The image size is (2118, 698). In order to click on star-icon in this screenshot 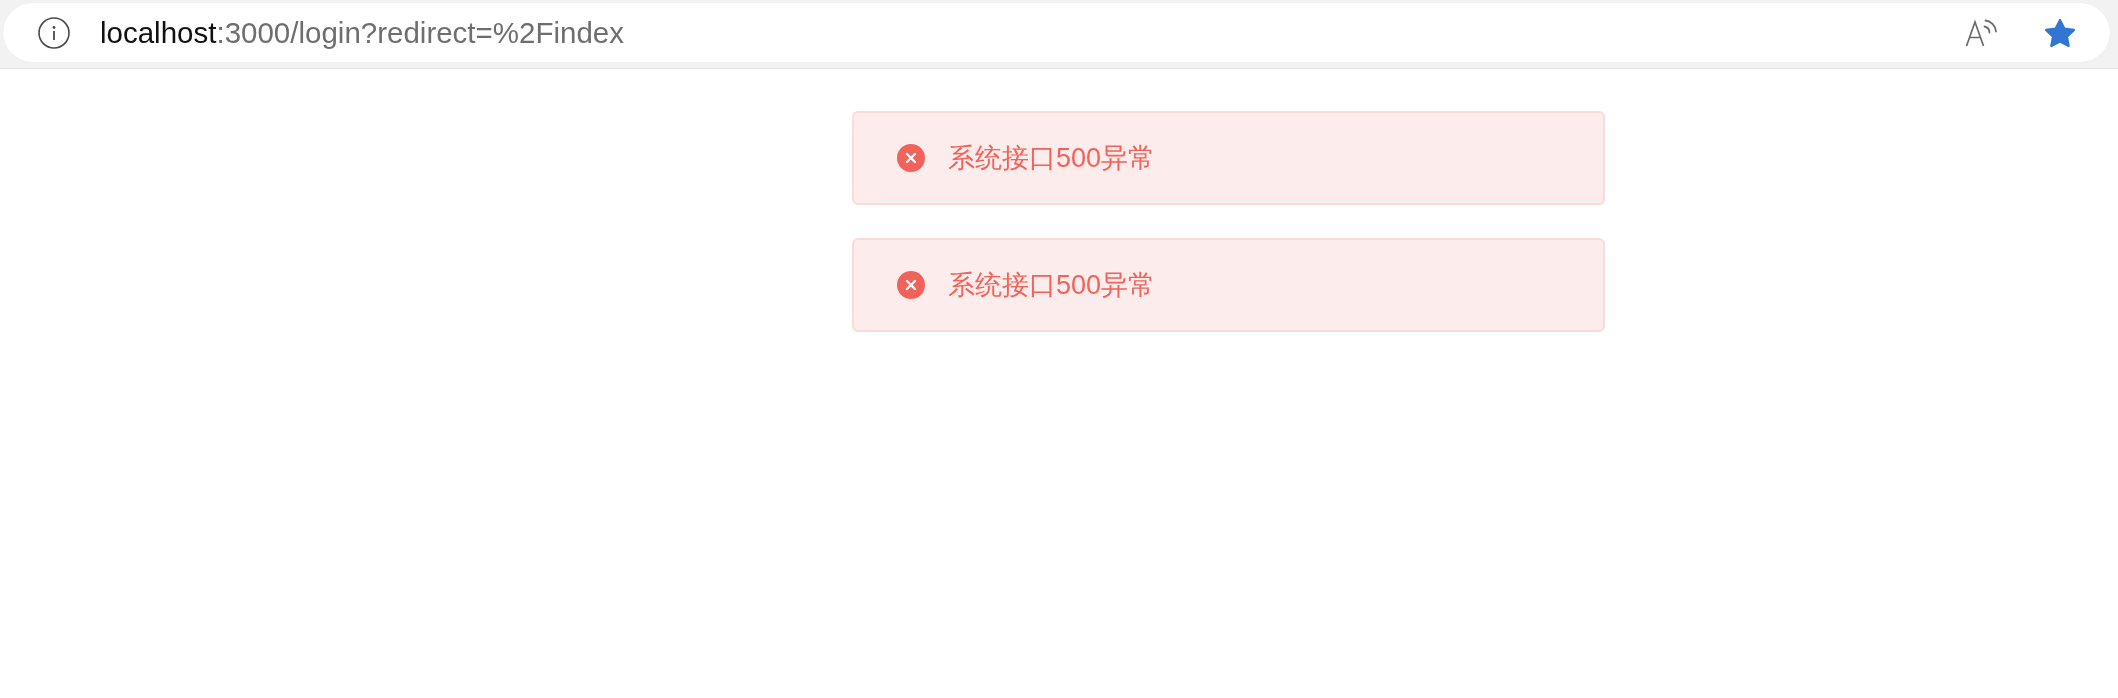, I will do `click(2060, 32)`.